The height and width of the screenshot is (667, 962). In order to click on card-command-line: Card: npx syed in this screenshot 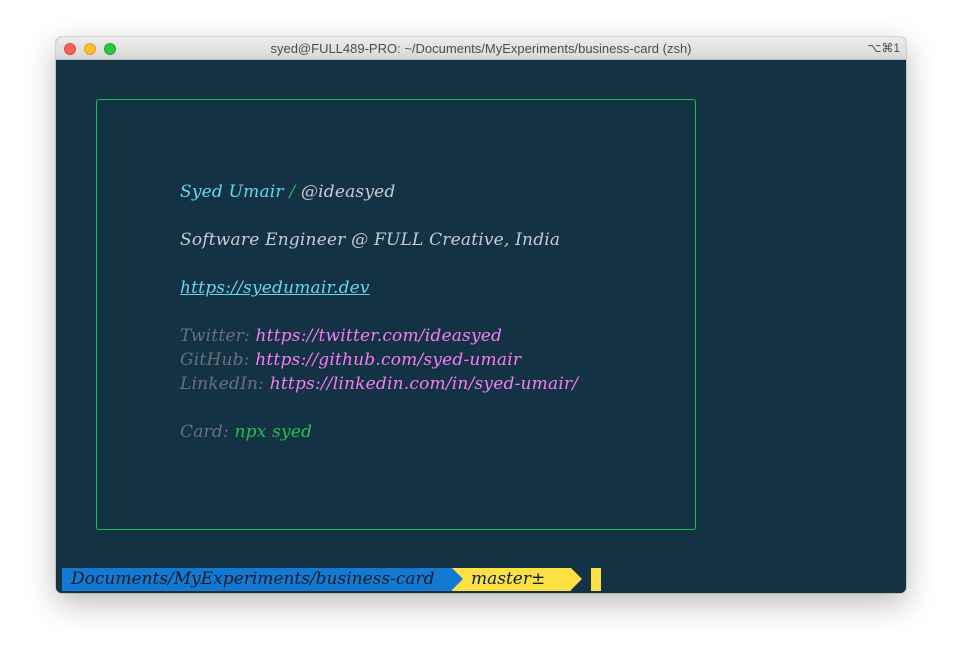, I will do `click(246, 432)`.